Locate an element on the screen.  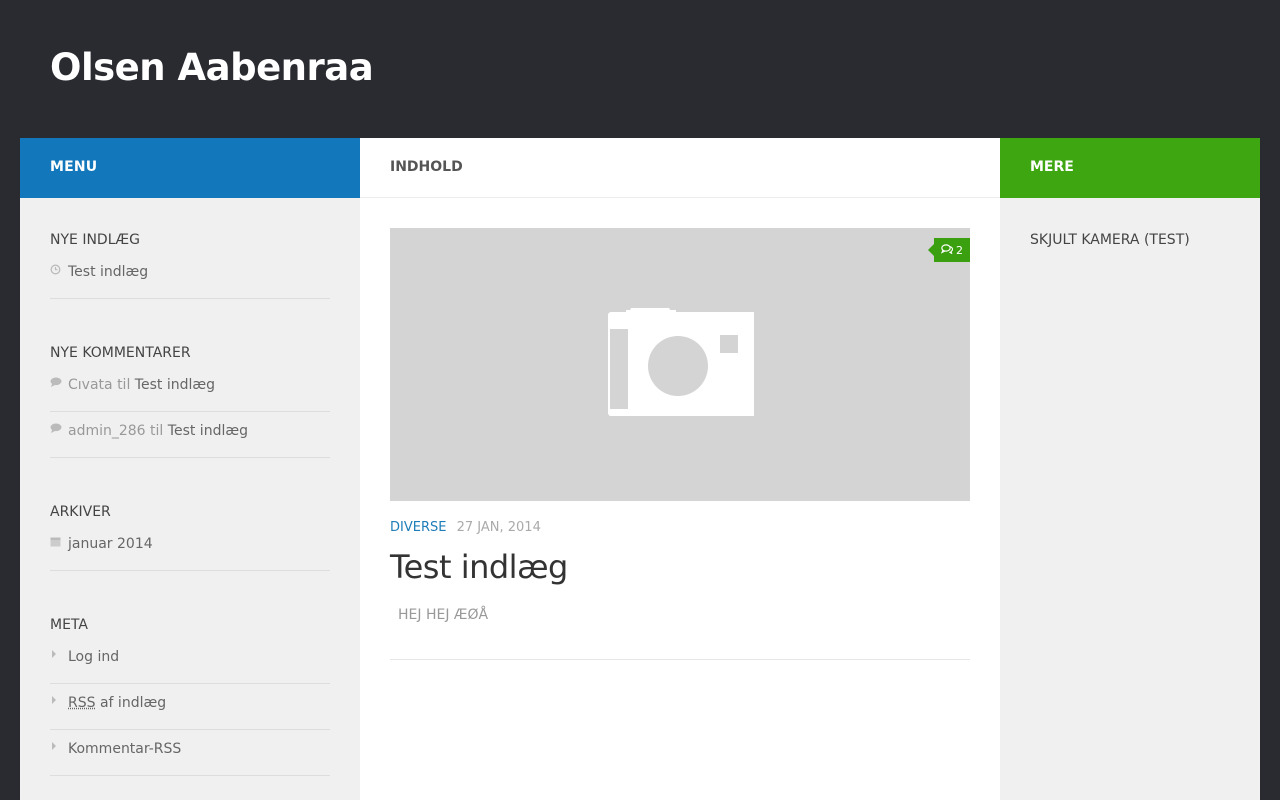
comment-count: 2 is located at coordinates (959, 250).